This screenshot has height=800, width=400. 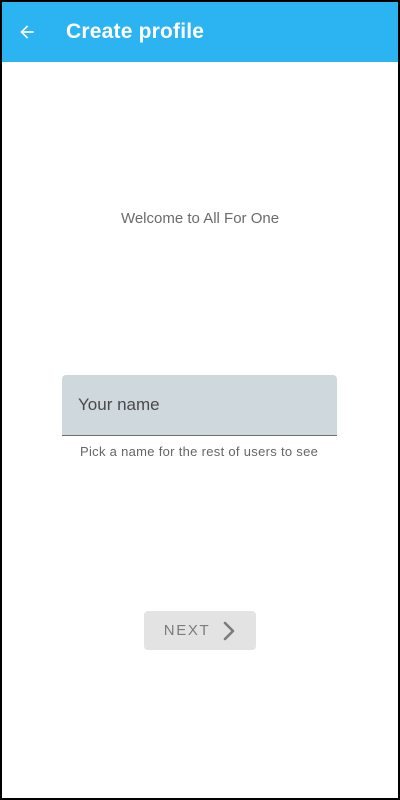 What do you see at coordinates (135, 31) in the screenshot?
I see `page-title: Create profile` at bounding box center [135, 31].